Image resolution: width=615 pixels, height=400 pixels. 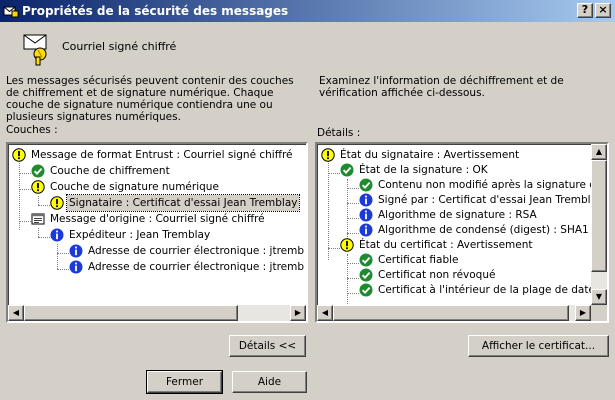 What do you see at coordinates (423, 170) in the screenshot?
I see `tree-node-label: État de la signature : OK` at bounding box center [423, 170].